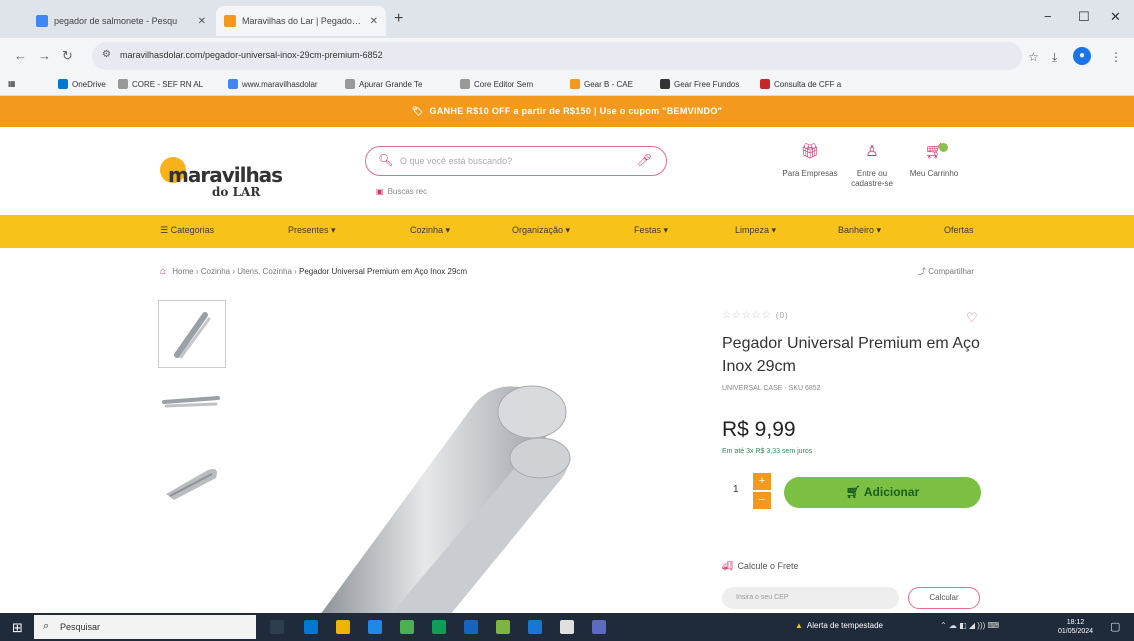 The height and width of the screenshot is (641, 1134). What do you see at coordinates (859, 230) in the screenshot?
I see `nav-banheiro: Banheiro ▾` at bounding box center [859, 230].